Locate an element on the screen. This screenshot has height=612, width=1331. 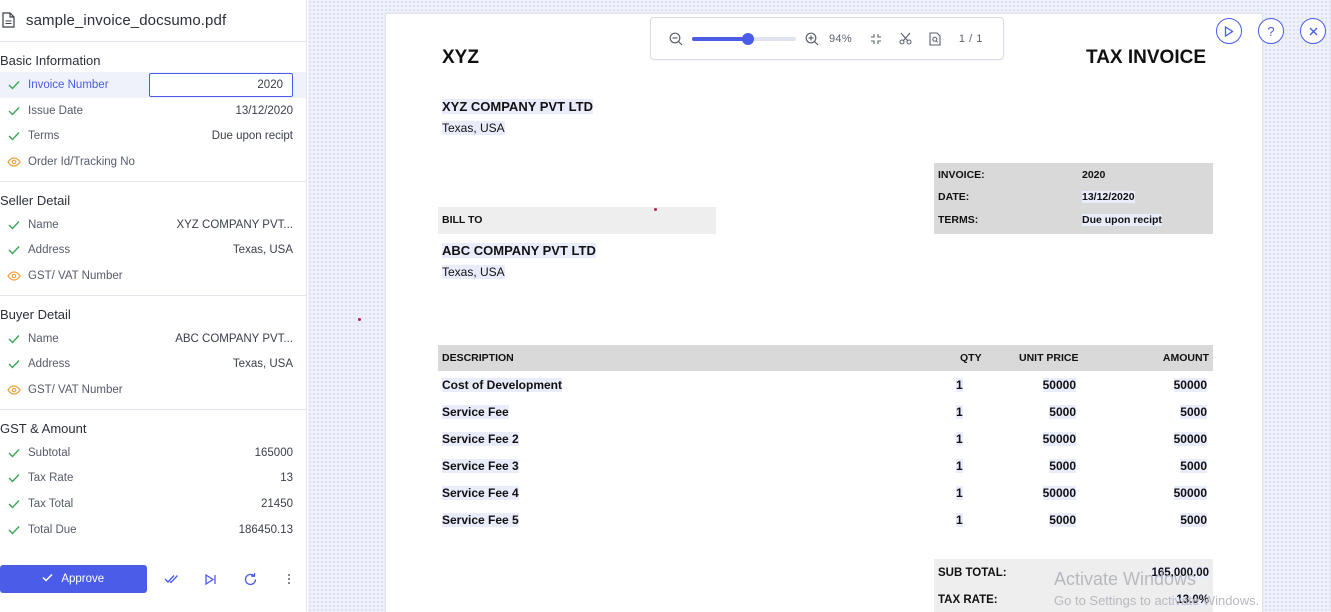
field-value: 21450 is located at coordinates (236, 504).